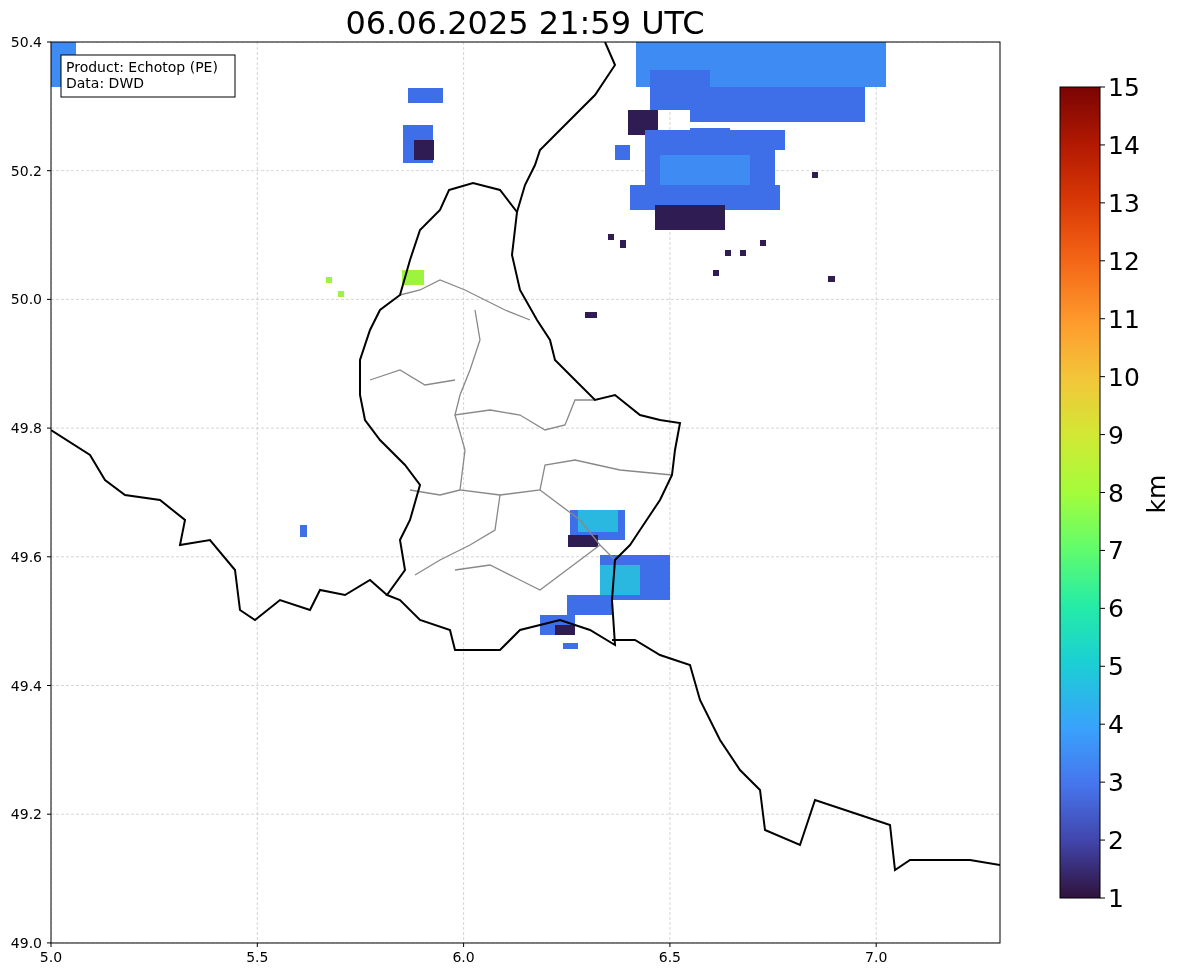 This screenshot has height=976, width=1178. What do you see at coordinates (26, 428) in the screenshot?
I see `y-axis-label: 49.8` at bounding box center [26, 428].